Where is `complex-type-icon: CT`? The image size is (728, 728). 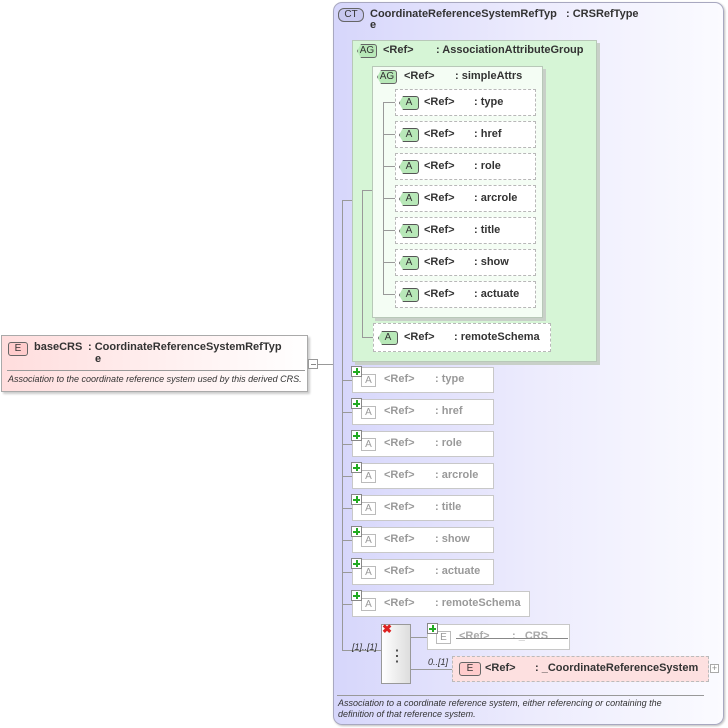
complex-type-icon: CT is located at coordinates (351, 15).